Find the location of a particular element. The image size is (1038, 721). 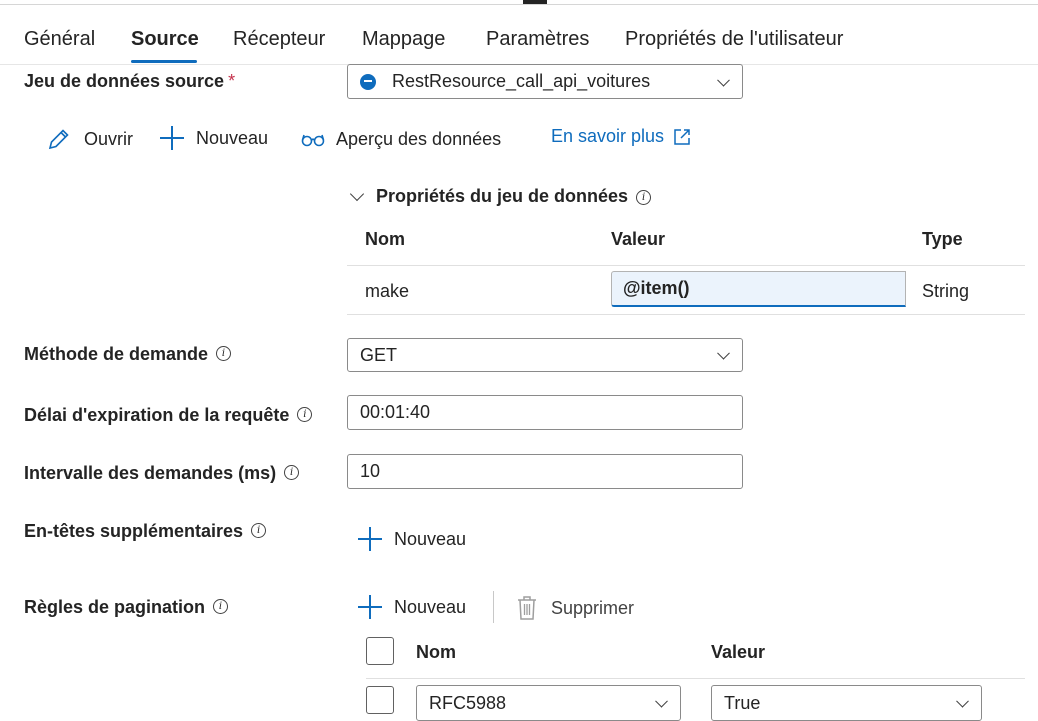

pagination-rules-label: Règles de pagination i is located at coordinates (126, 607).